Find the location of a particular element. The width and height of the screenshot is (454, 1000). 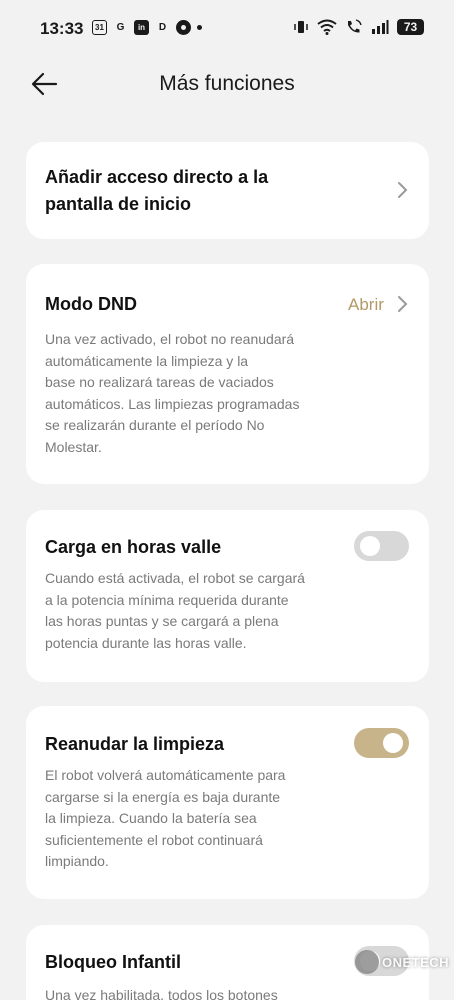

description-line: Molestar. is located at coordinates (73, 446).